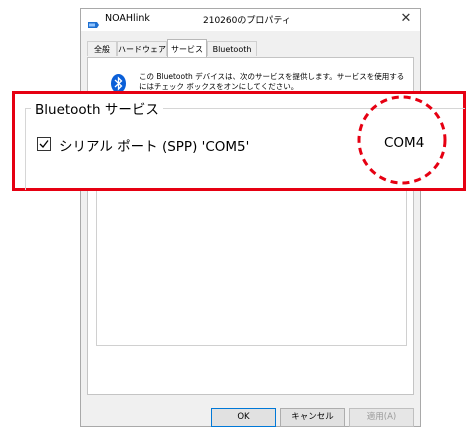  Describe the element at coordinates (154, 147) in the screenshot. I see `service-label: シリアル ポート (SPP) 'COM5'` at that location.